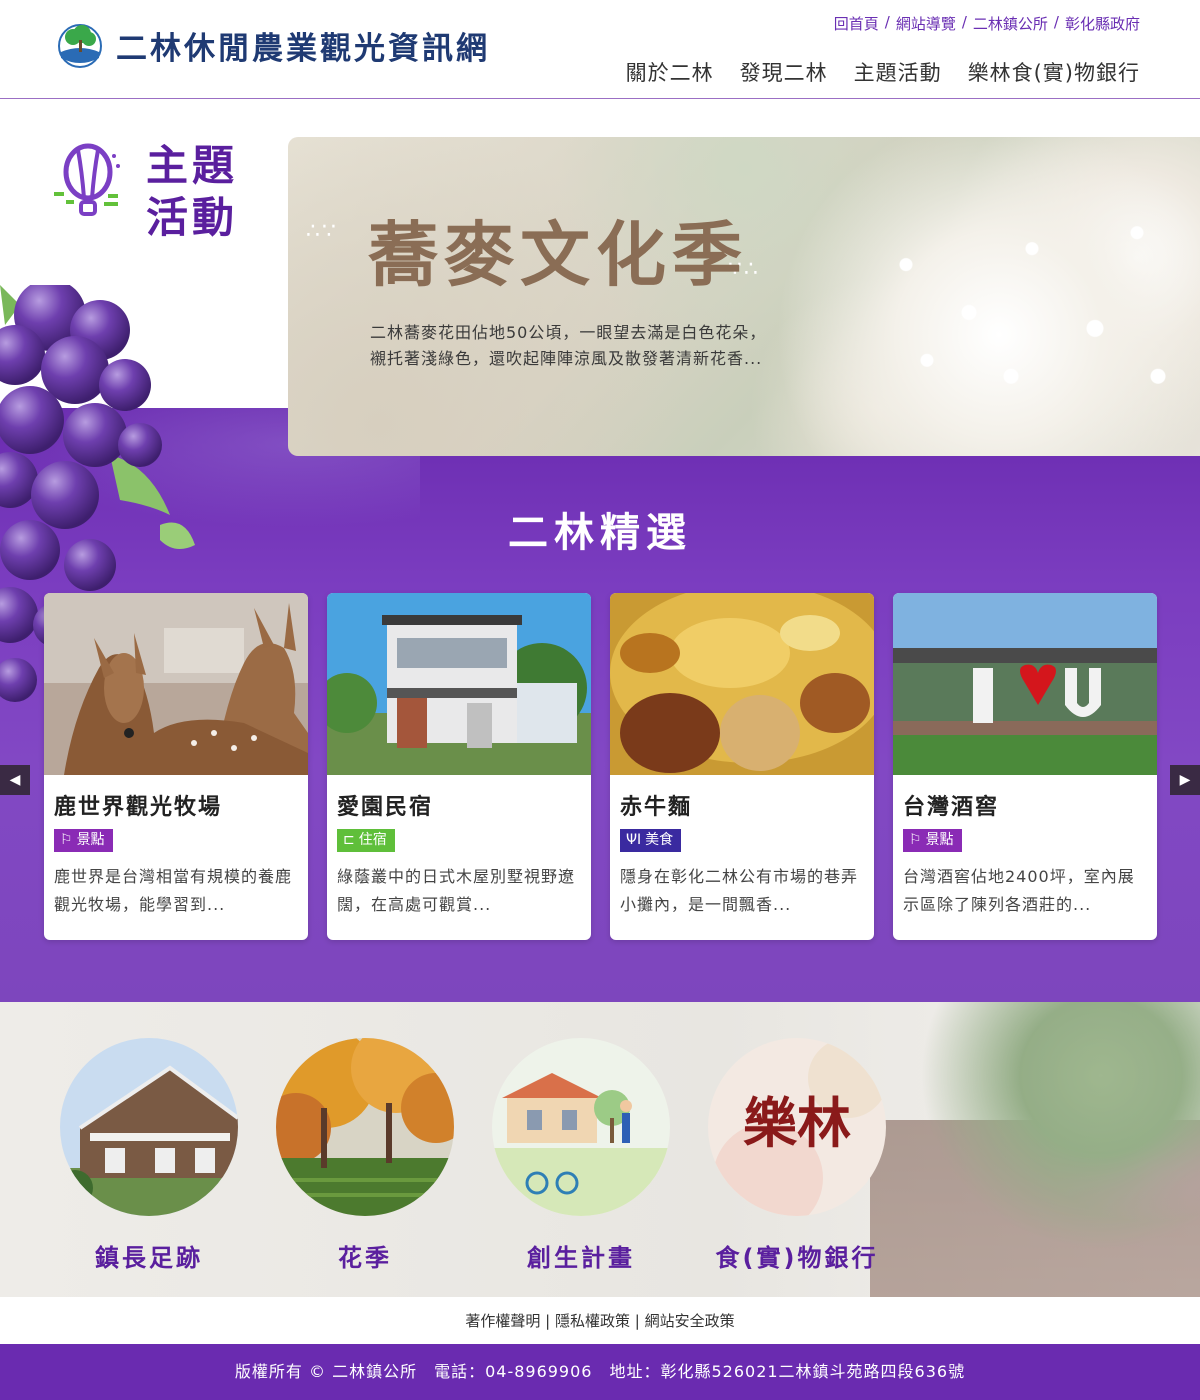 The height and width of the screenshot is (1400, 1200). I want to click on quick-link-label: 花季, so click(365, 1258).